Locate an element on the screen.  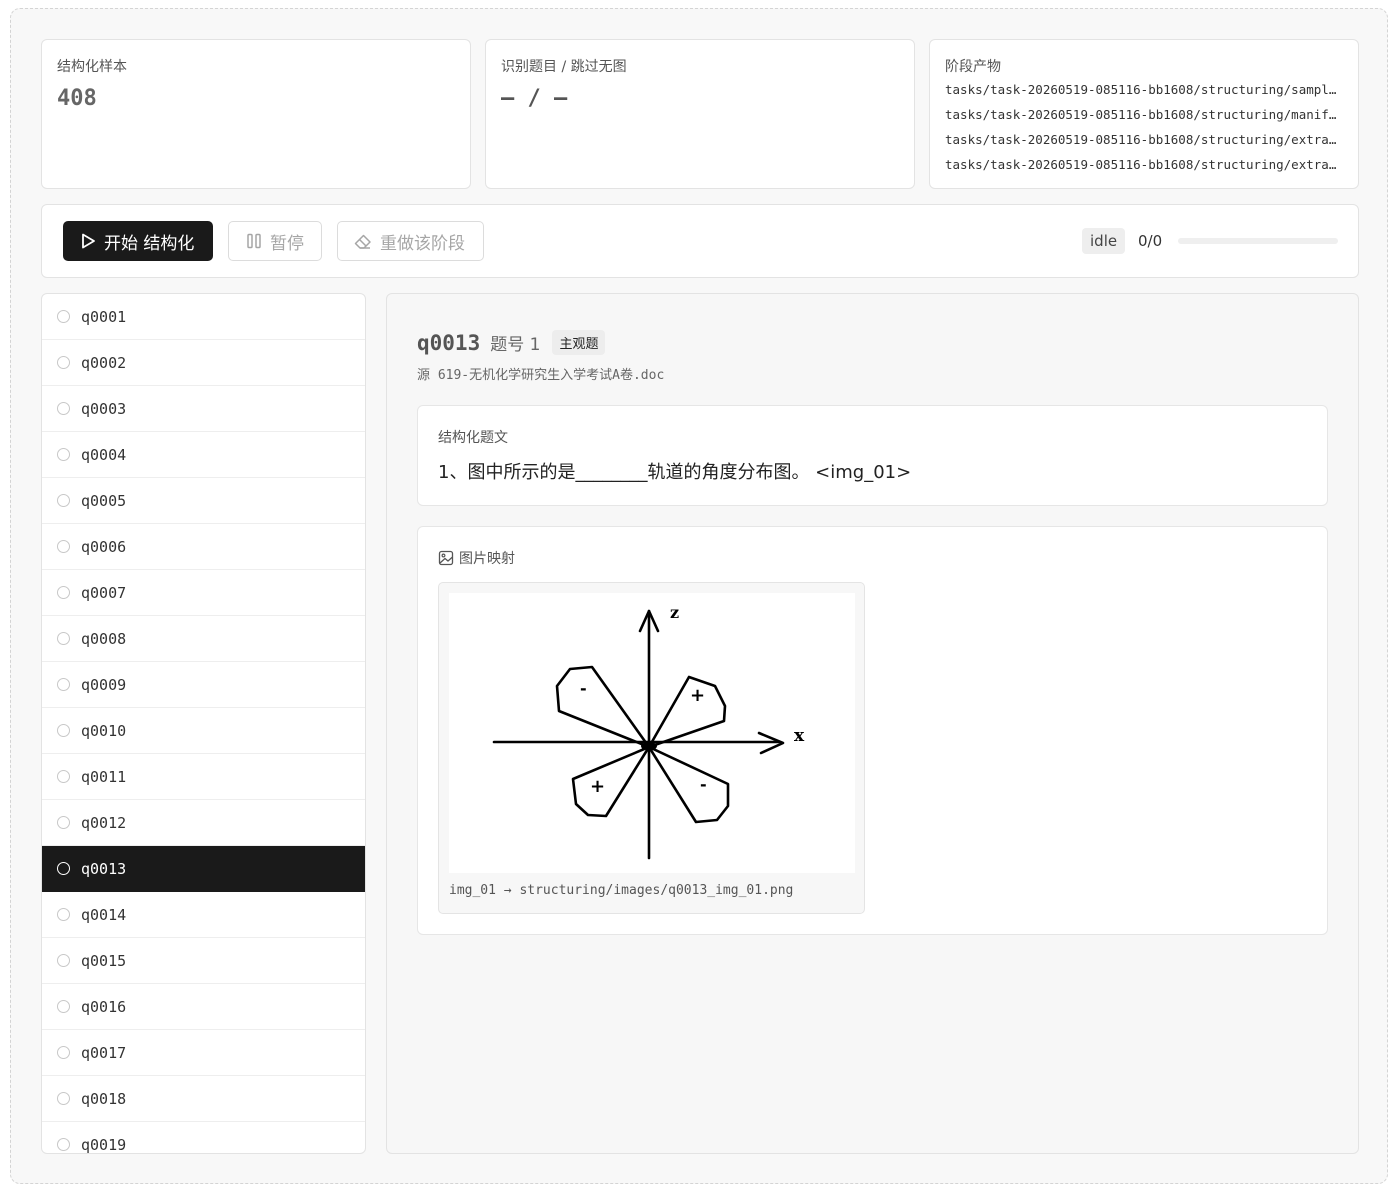
question-list-item: q0002 is located at coordinates (203, 363).